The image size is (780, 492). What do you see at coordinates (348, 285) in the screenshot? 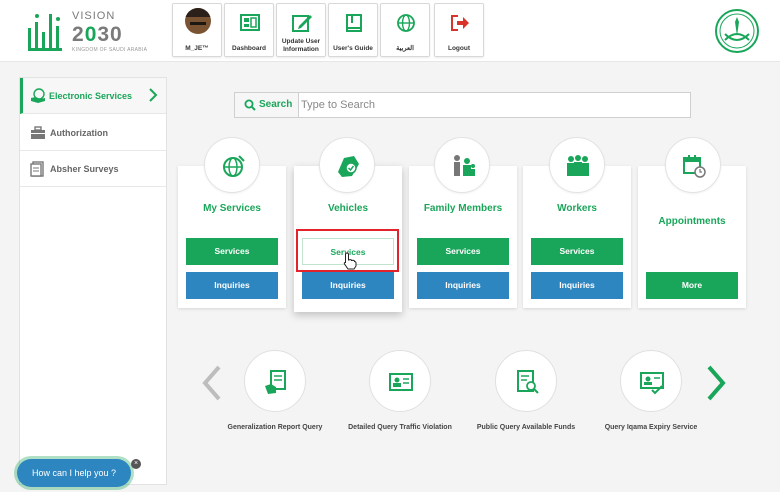
I see `vehicles-inquiries-button: Inquiries` at bounding box center [348, 285].